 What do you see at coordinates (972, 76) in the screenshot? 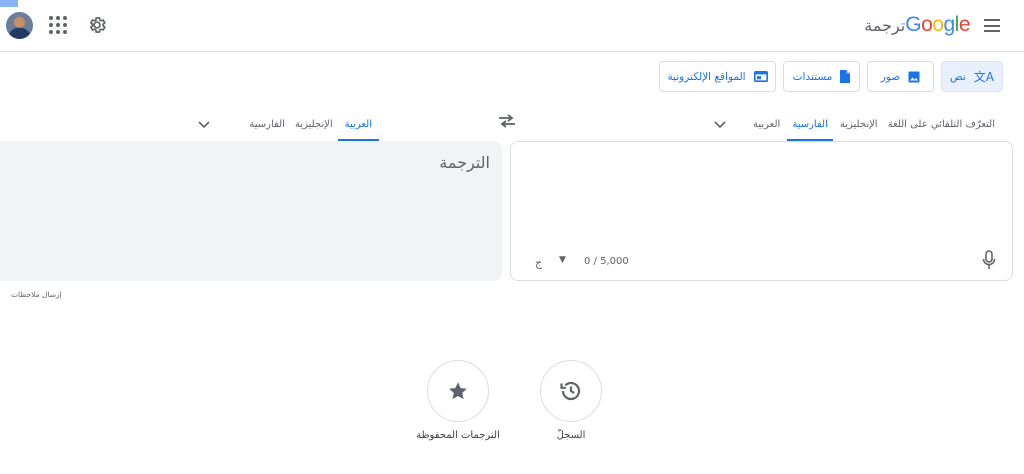
I see `mode-text-button: 文A نص` at bounding box center [972, 76].